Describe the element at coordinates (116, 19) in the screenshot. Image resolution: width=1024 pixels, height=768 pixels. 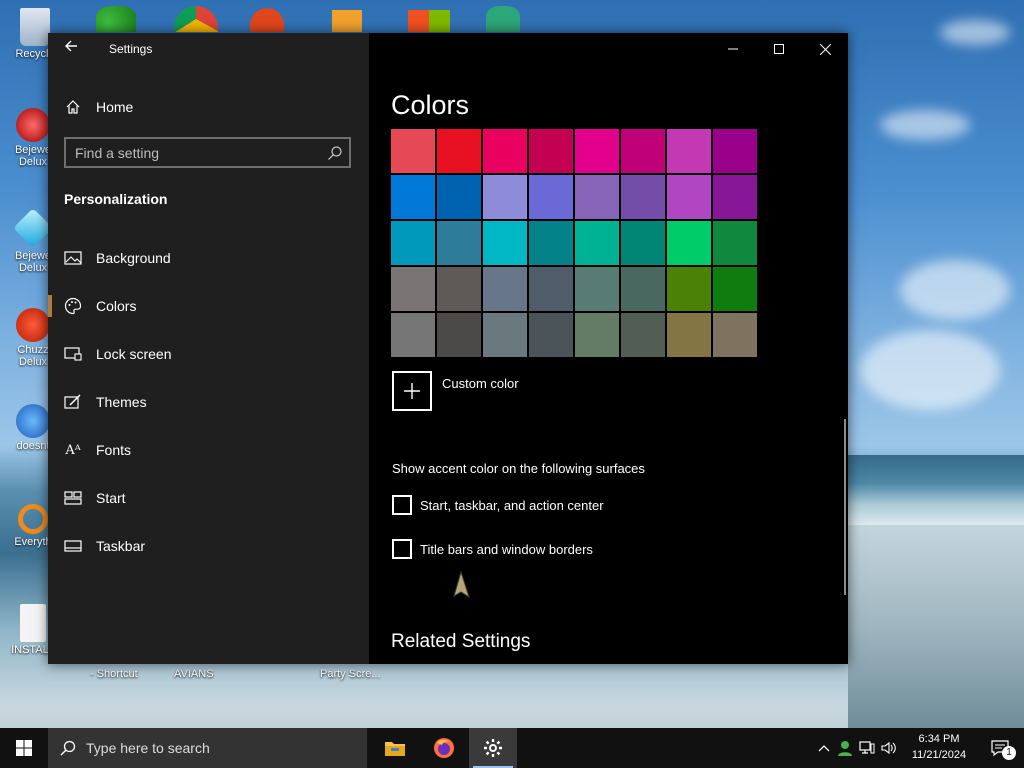
I see `people-icon` at that location.